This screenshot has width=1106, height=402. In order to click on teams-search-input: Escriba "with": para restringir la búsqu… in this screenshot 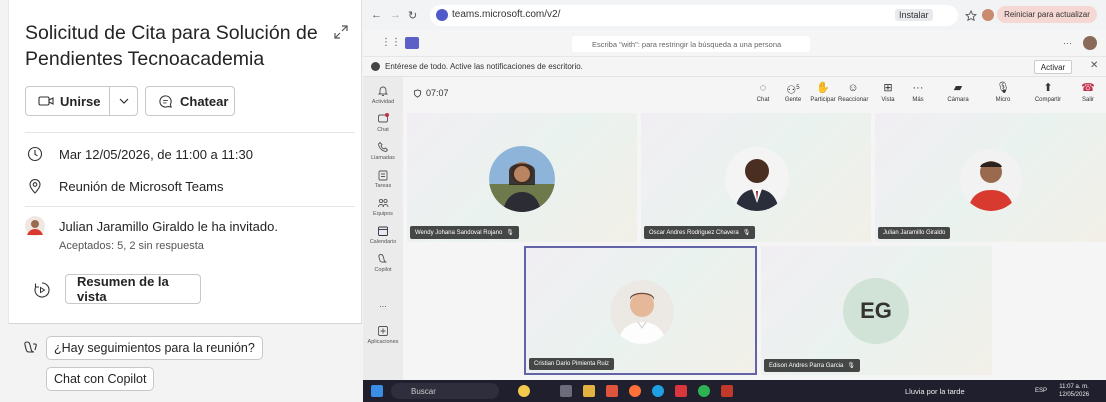, I will do `click(691, 44)`.